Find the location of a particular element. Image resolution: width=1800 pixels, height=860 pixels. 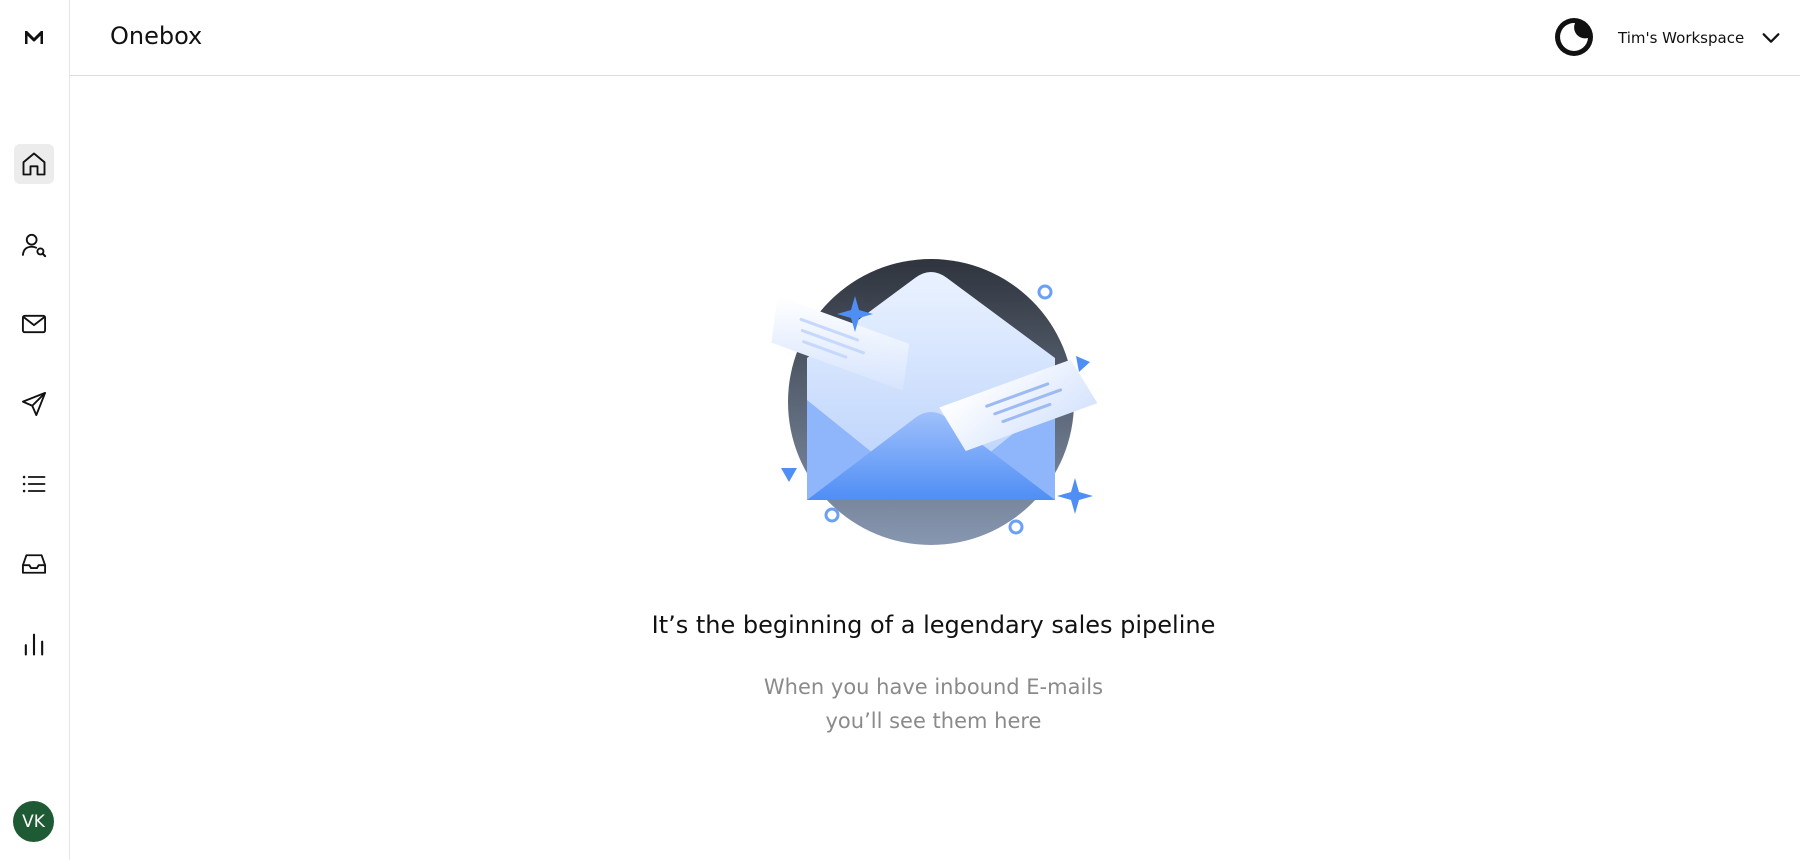

list-icon is located at coordinates (34, 484).